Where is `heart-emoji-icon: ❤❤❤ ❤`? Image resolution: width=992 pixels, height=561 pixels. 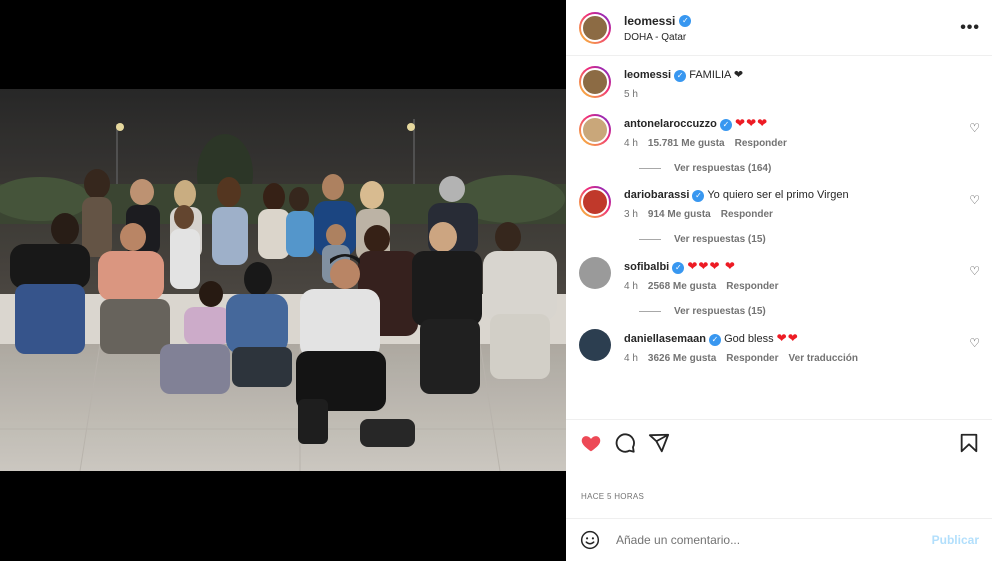
heart-emoji-icon: ❤❤❤ ❤ is located at coordinates (711, 266).